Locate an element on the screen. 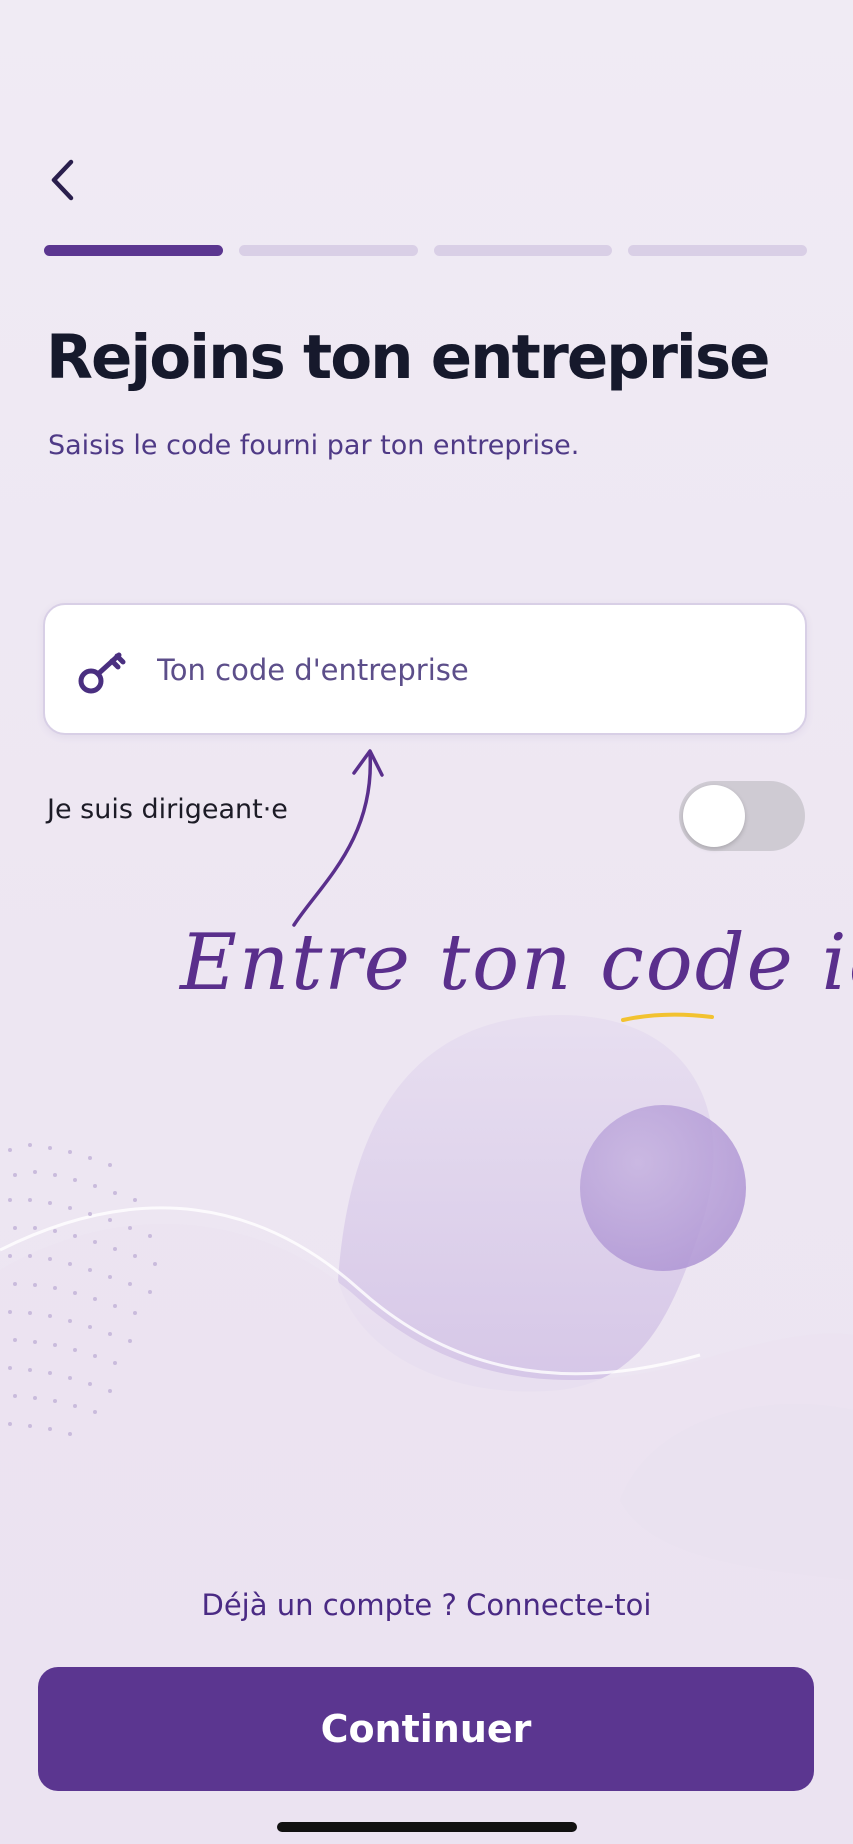 Image resolution: width=853 pixels, height=1844 pixels. key-icon is located at coordinates (102, 673).